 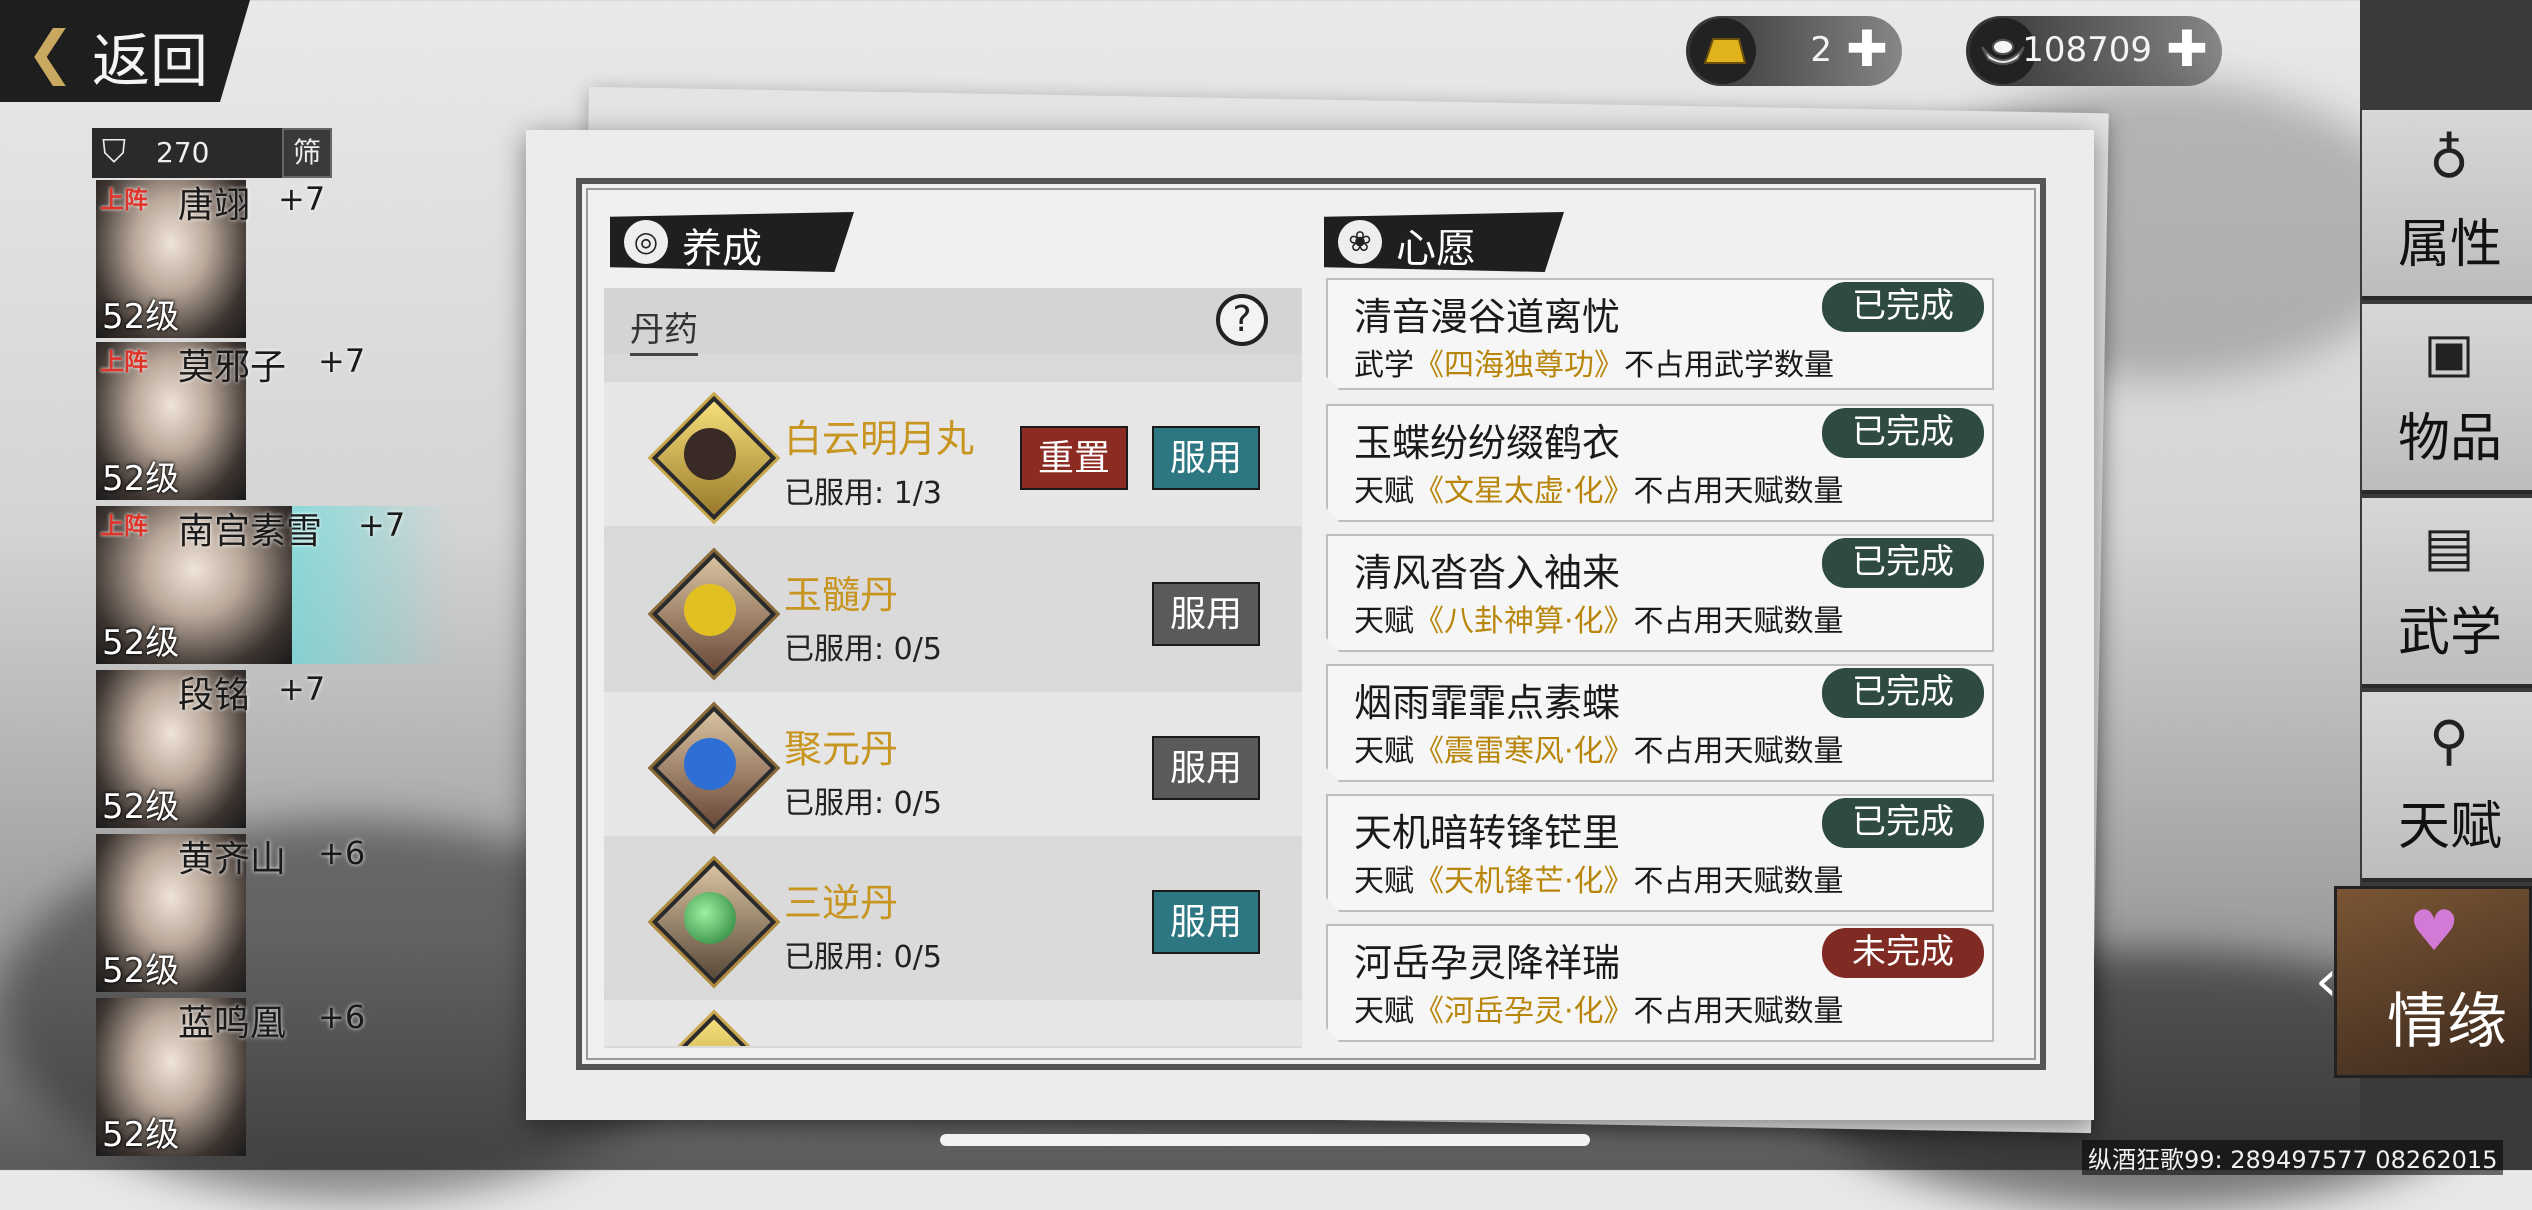 I want to click on gold-currency: 2 ✚, so click(x=1794, y=51).